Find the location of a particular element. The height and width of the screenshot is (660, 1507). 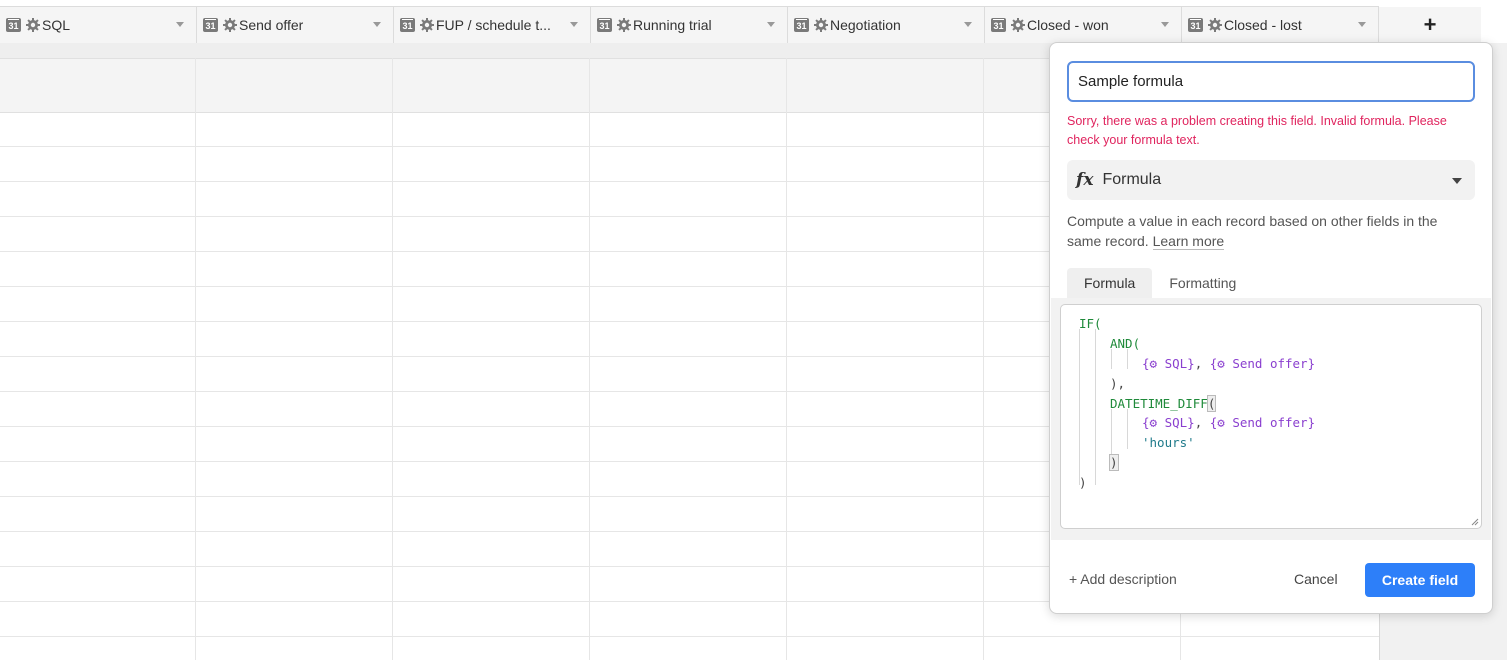

column-header-closed-lost: 31 Closed - lost is located at coordinates (1280, 25).